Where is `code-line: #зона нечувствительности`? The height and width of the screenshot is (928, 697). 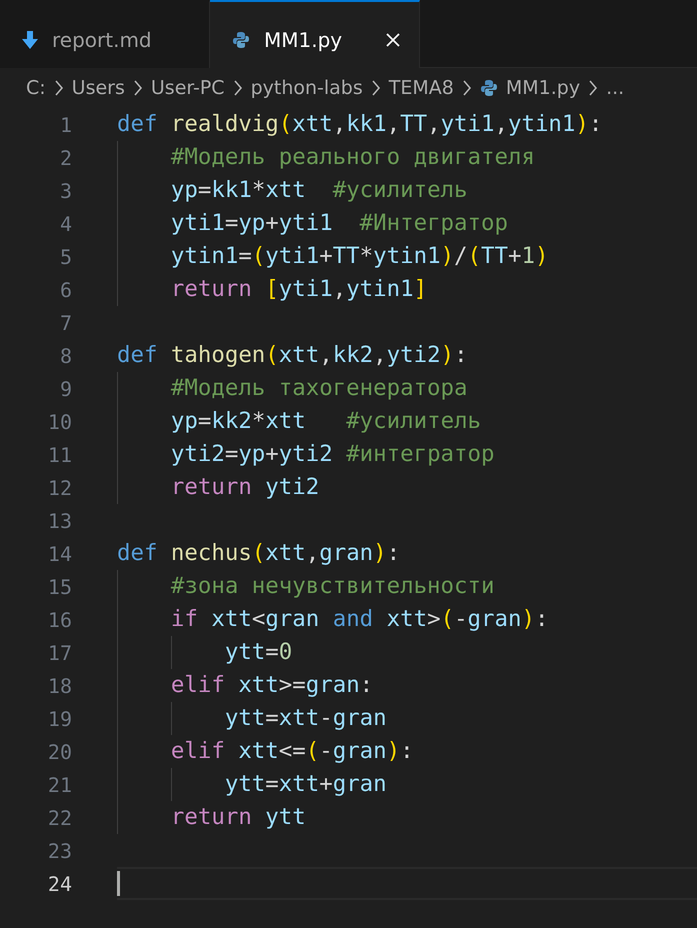
code-line: #зона нечувствительности is located at coordinates (332, 586).